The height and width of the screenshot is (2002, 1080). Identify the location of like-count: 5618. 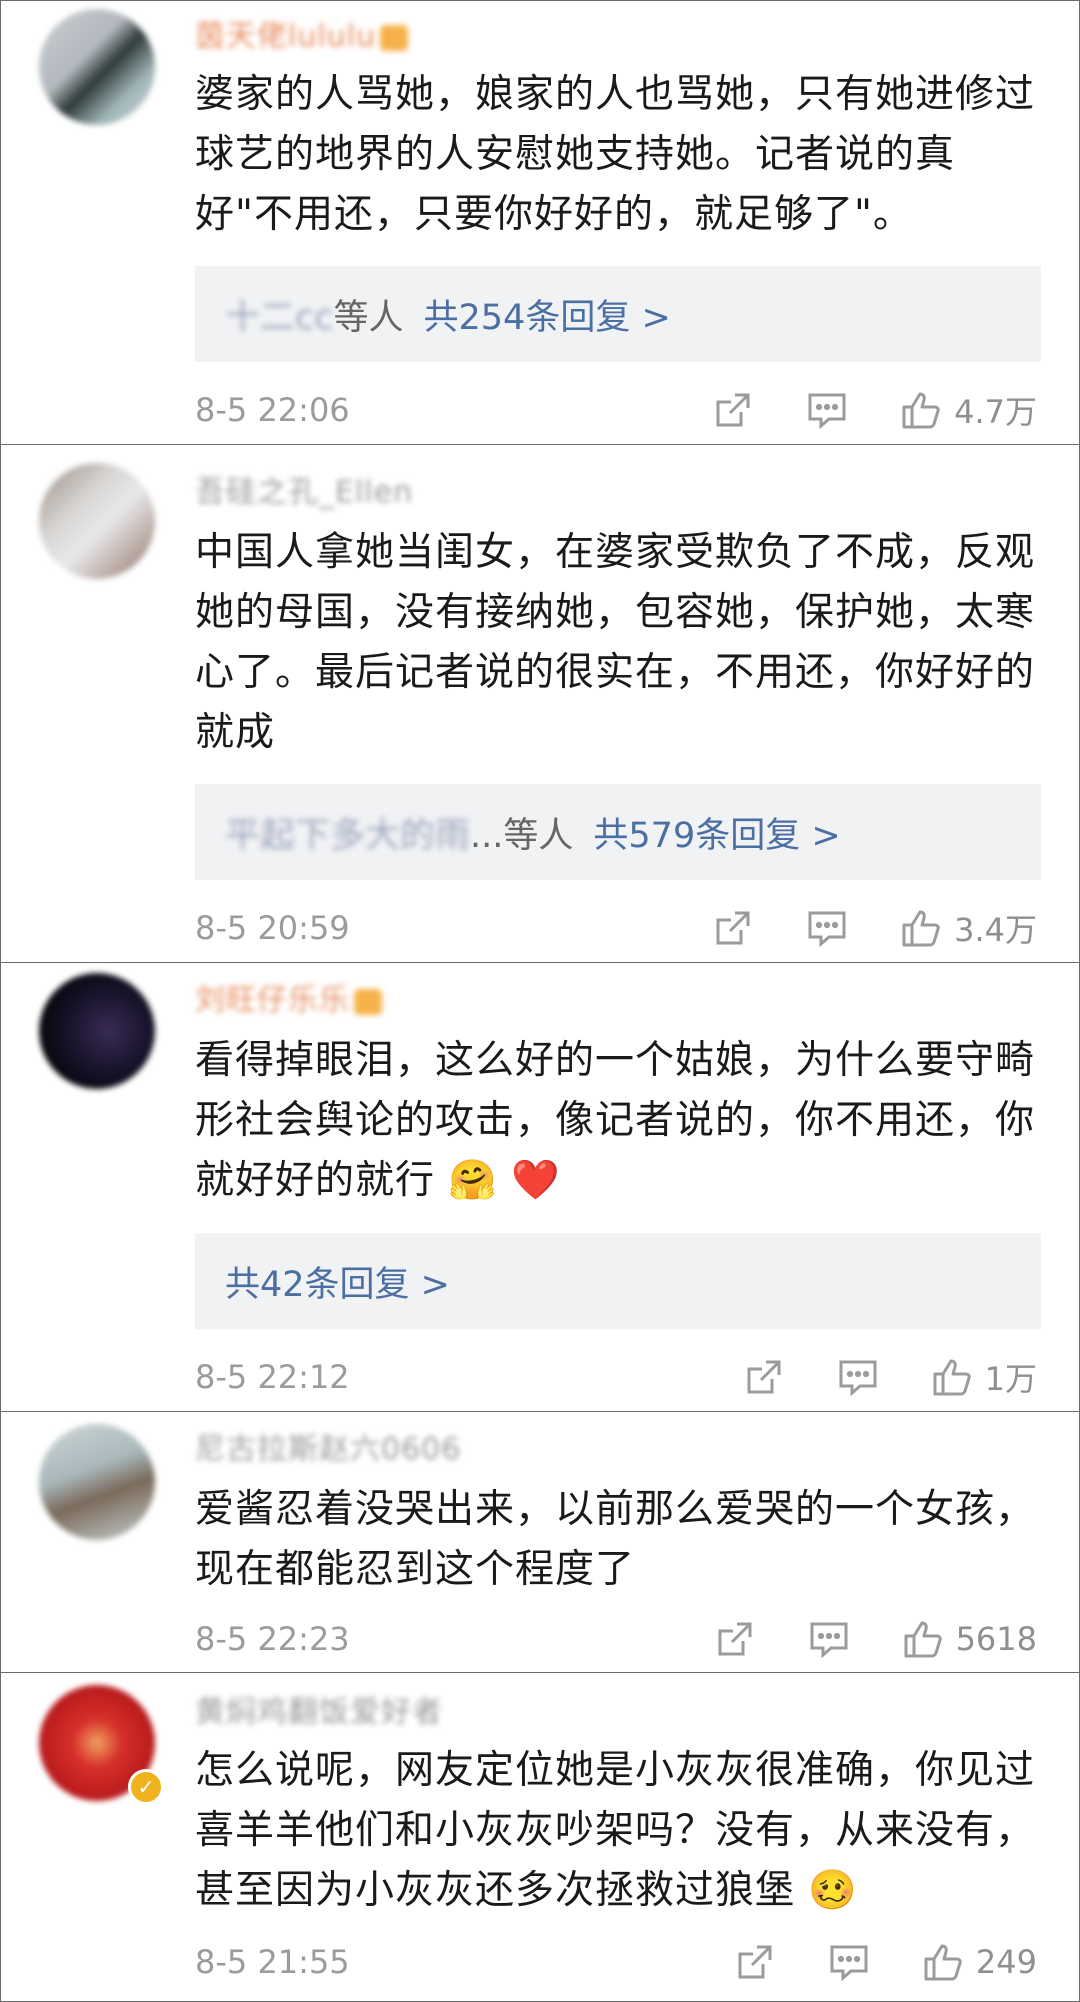
(996, 1639).